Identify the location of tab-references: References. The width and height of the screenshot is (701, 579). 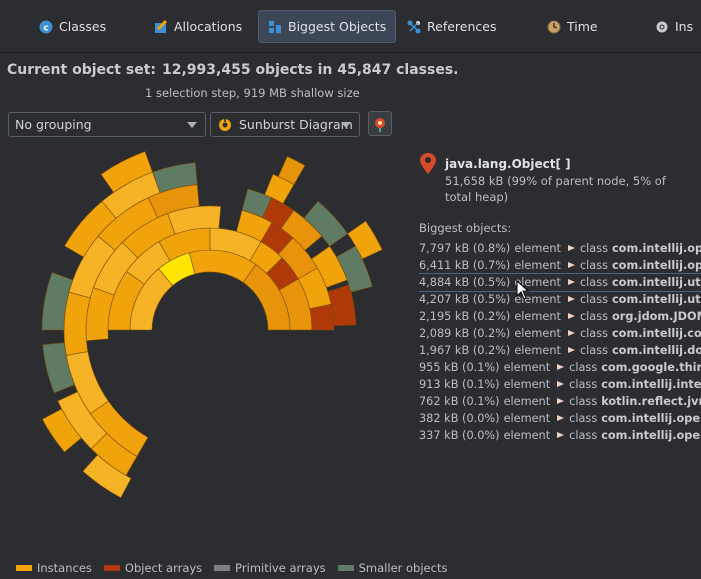
(451, 26).